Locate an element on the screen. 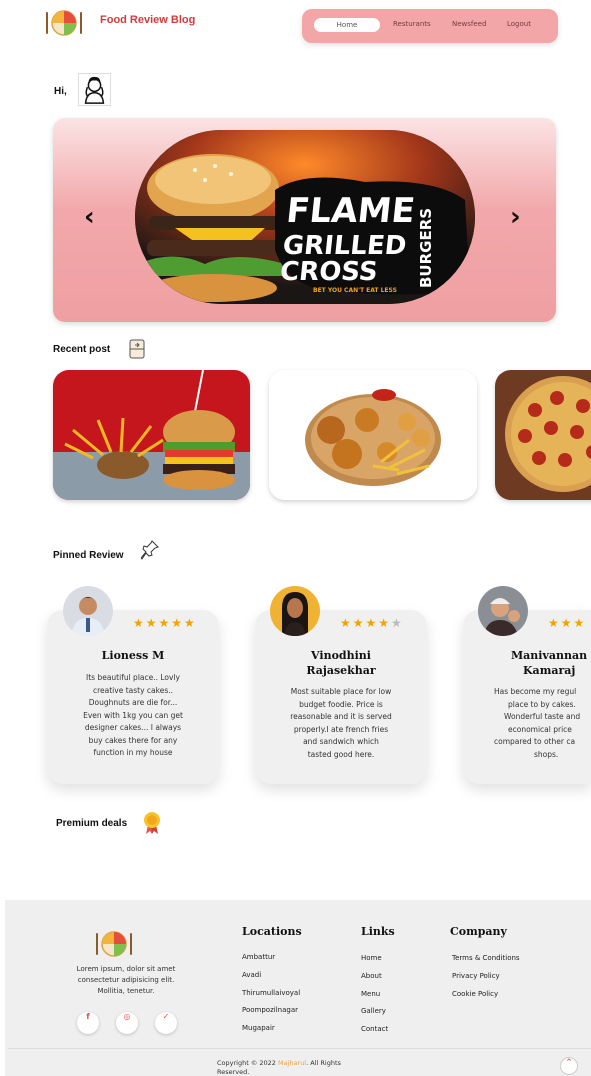 Image resolution: width=591 pixels, height=1076 pixels. logo-icon is located at coordinates (64, 22).